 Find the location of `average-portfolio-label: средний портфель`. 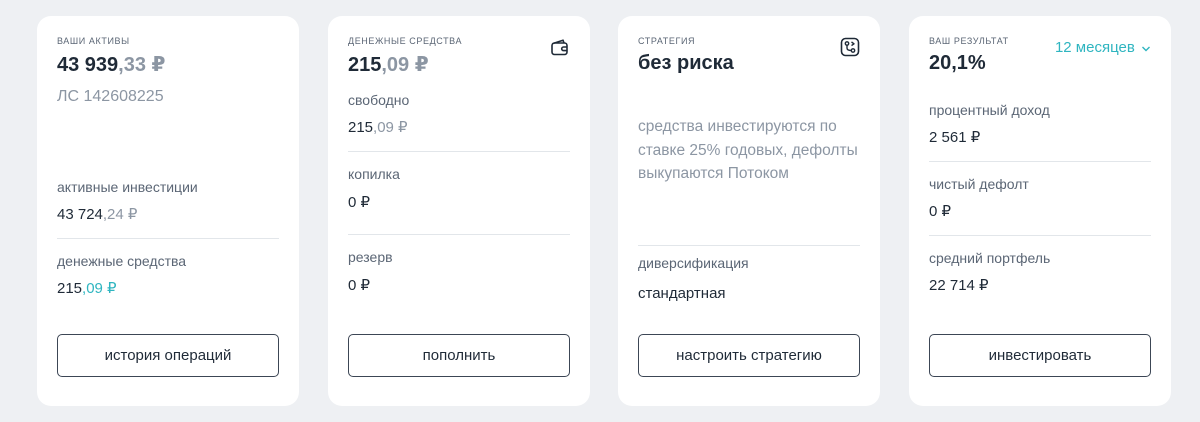

average-portfolio-label: средний портфель is located at coordinates (990, 258).